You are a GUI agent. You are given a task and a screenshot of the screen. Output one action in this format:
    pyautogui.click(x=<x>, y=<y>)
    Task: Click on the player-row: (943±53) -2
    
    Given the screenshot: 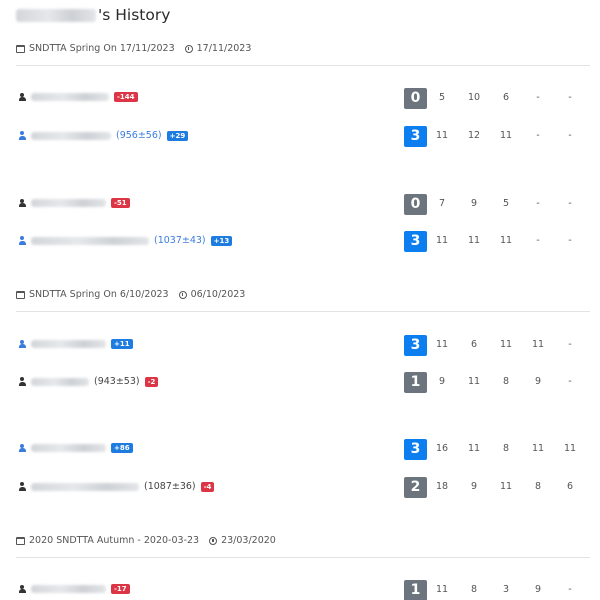 What is the action you would take?
    pyautogui.click(x=88, y=381)
    